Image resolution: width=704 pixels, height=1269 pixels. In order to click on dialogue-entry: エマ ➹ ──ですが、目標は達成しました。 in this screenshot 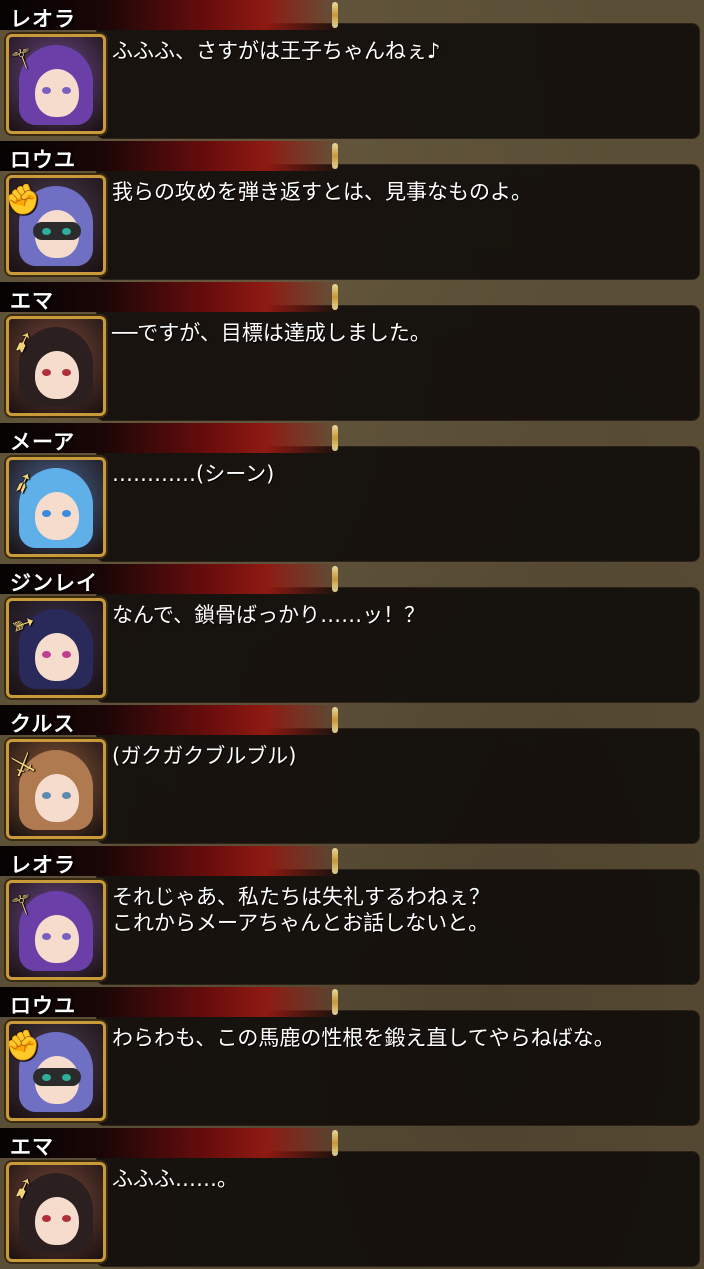, I will do `click(352, 352)`.